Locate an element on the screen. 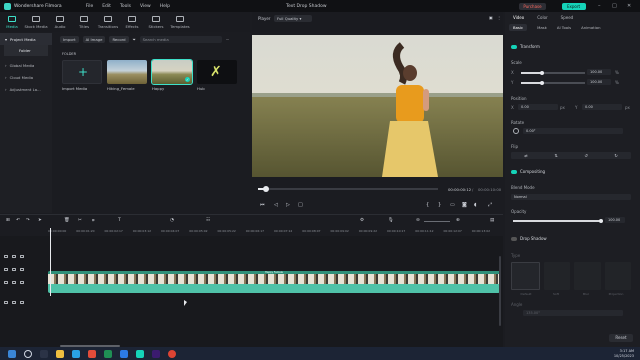 Image resolution: width=640 pixels, height=360 pixels. rotate-right-icon: ↻ is located at coordinates (615, 155).